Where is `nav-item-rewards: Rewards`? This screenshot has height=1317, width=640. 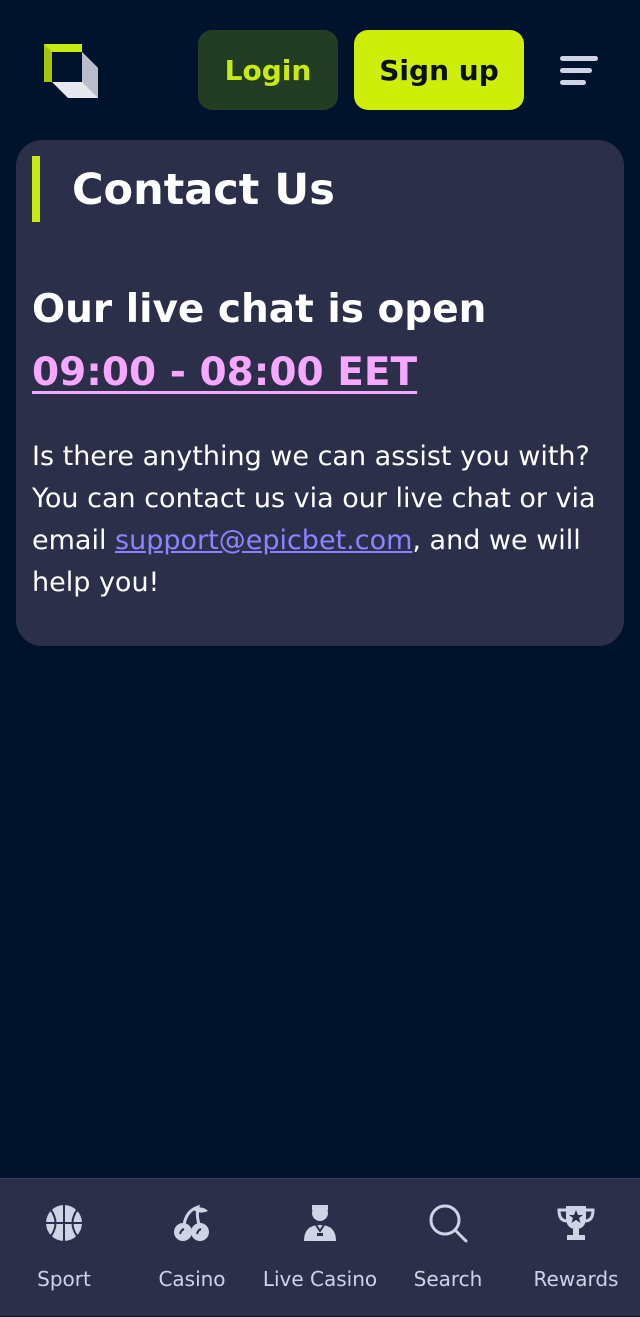
nav-item-rewards: Rewards is located at coordinates (576, 1248).